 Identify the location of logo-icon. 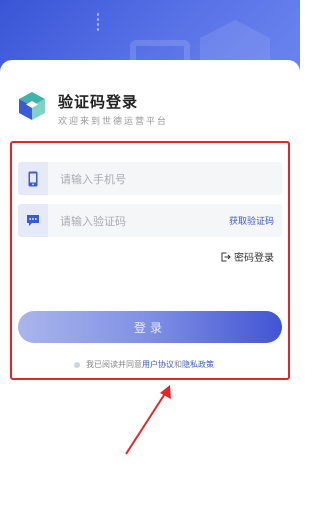
(32, 106).